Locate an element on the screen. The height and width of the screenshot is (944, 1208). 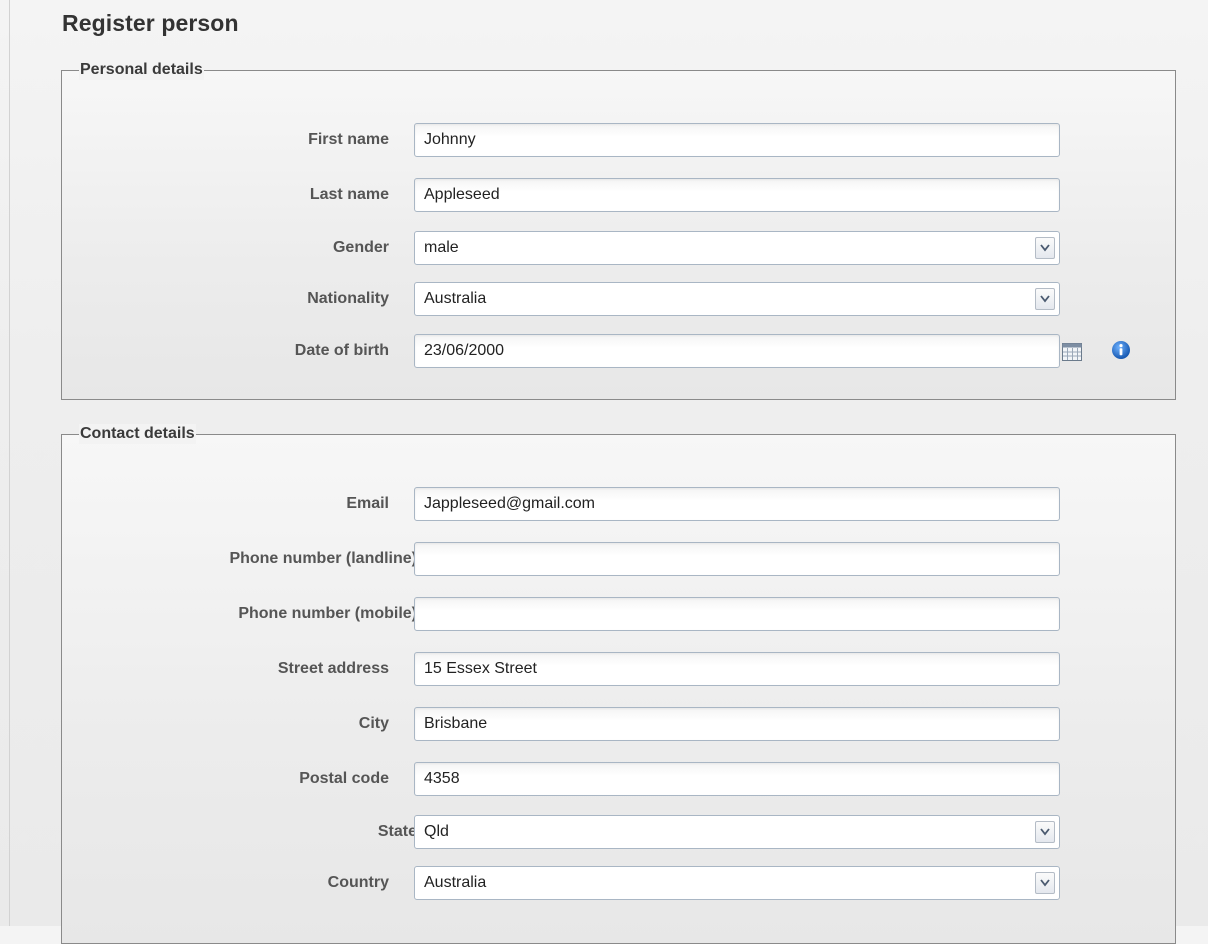
first-name-row: First name * is located at coordinates (619, 140).